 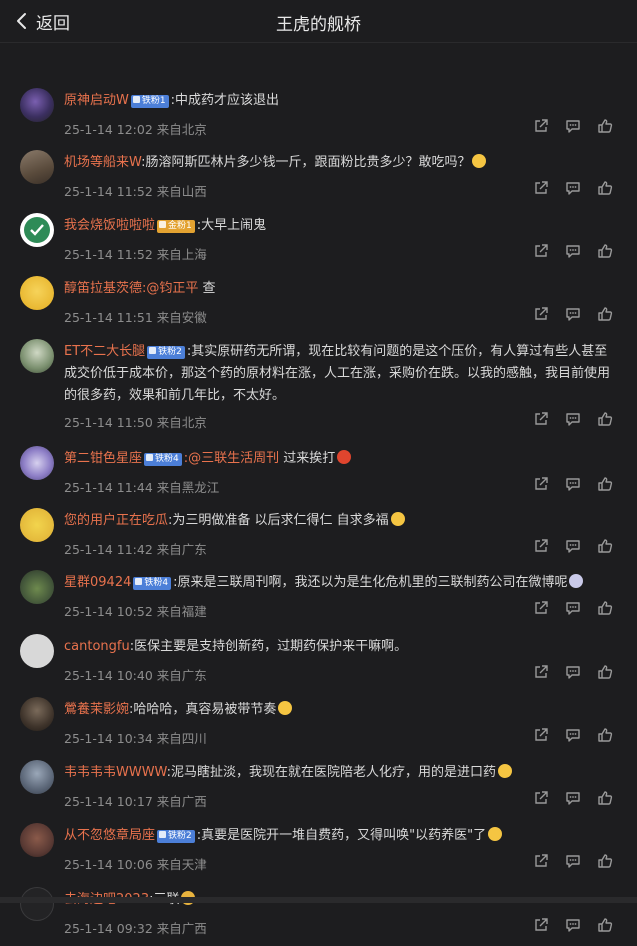 What do you see at coordinates (370, 582) in the screenshot?
I see `comment-body: :原来是三联周刊啊，我还以为是生化危机里的三联制药公司在微博呢` at bounding box center [370, 582].